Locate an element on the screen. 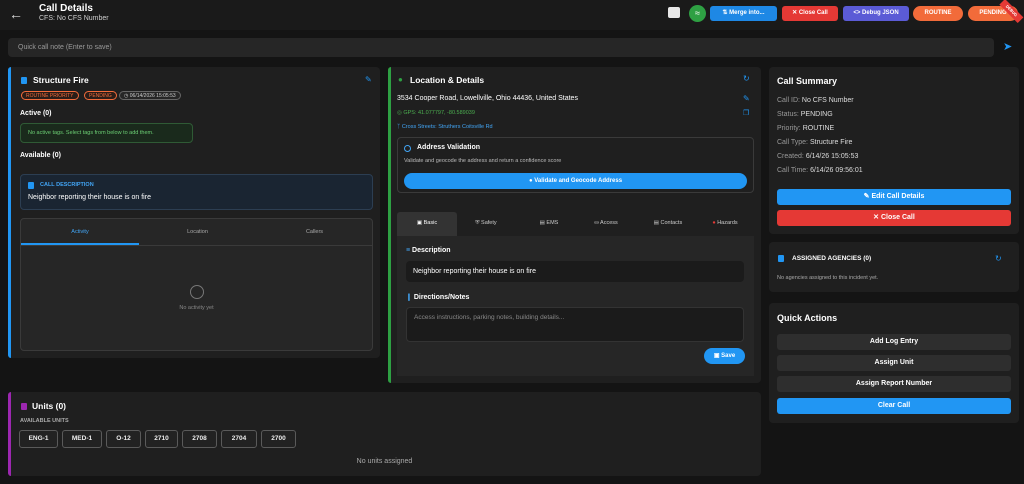 Image resolution: width=1024 pixels, height=484 pixels. summary-row: Call Type: Structure Fire is located at coordinates (815, 142).